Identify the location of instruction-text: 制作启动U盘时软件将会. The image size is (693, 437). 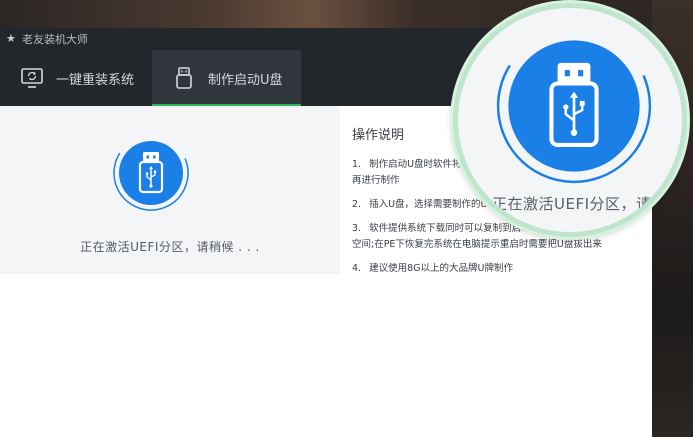
(420, 164).